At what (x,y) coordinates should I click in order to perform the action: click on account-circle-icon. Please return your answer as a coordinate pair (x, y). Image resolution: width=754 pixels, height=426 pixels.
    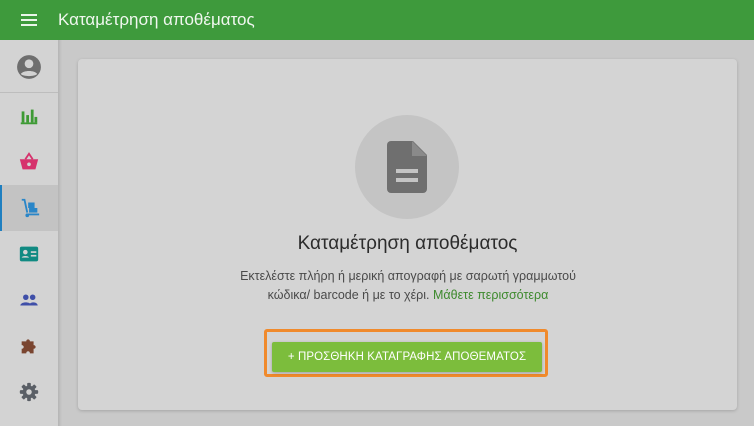
    Looking at the image, I should click on (29, 67).